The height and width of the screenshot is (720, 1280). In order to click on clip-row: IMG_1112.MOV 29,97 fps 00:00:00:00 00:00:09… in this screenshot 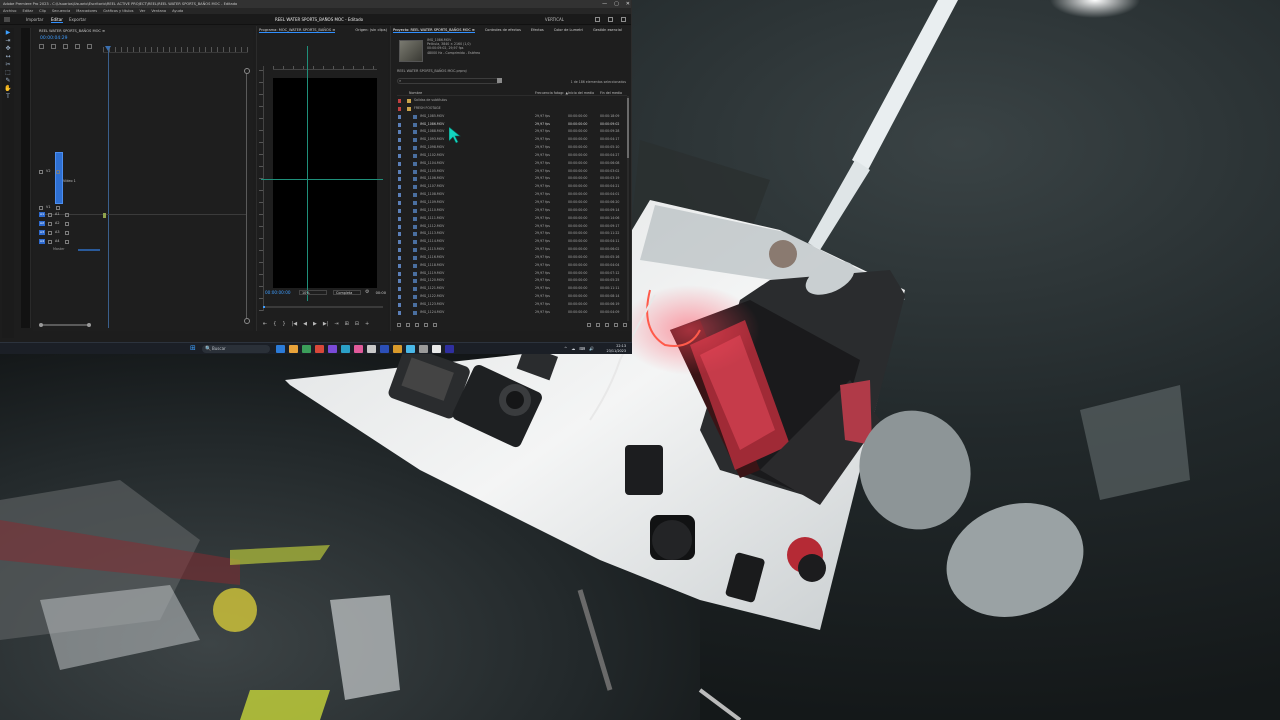, I will do `click(512, 227)`.